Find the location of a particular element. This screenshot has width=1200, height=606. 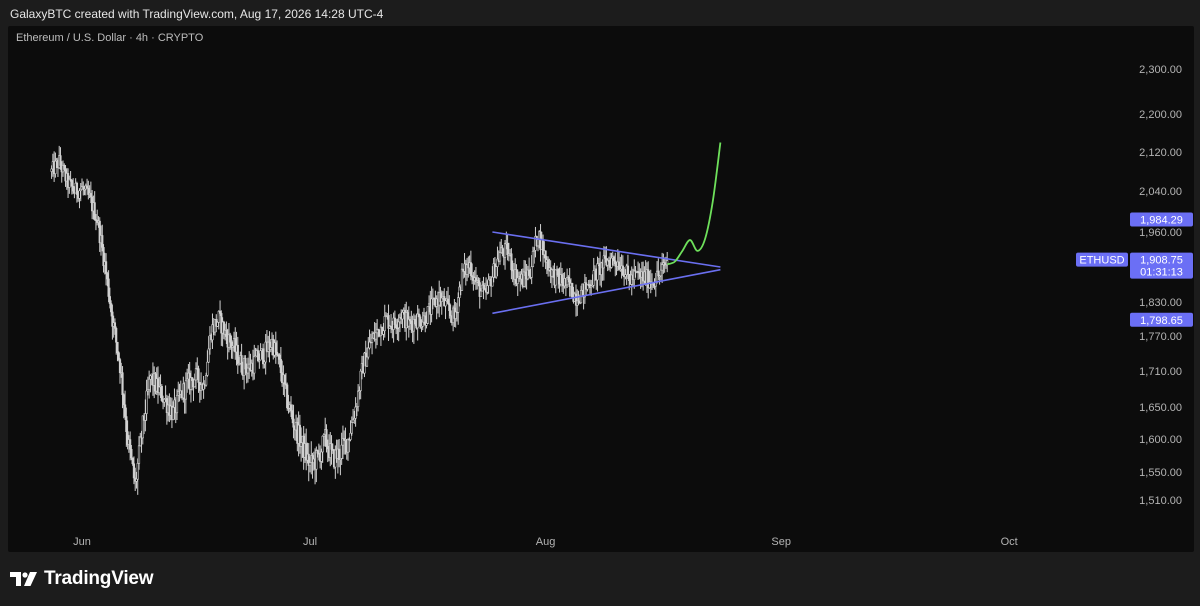

y-tick-label: 1,550.00 is located at coordinates (1160, 473).